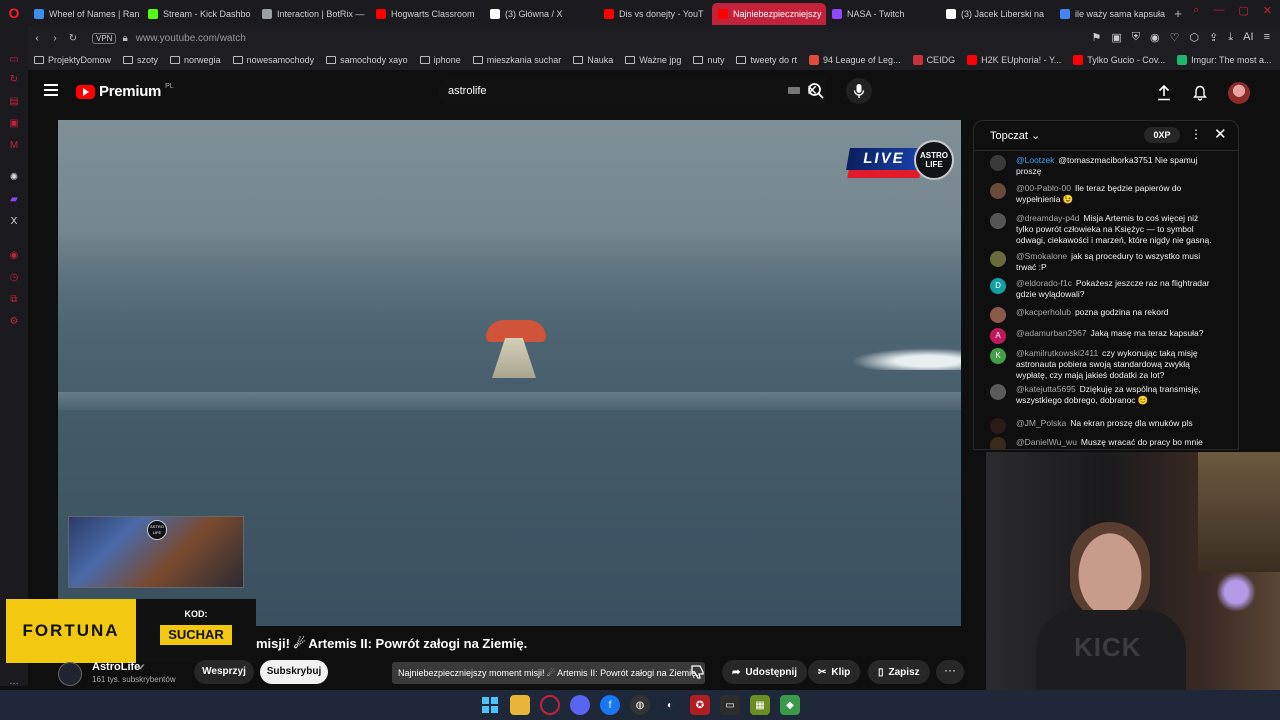 This screenshot has height=720, width=1280. Describe the element at coordinates (541, 14) in the screenshot. I see `browser-tab: (3) Główna / X` at that location.